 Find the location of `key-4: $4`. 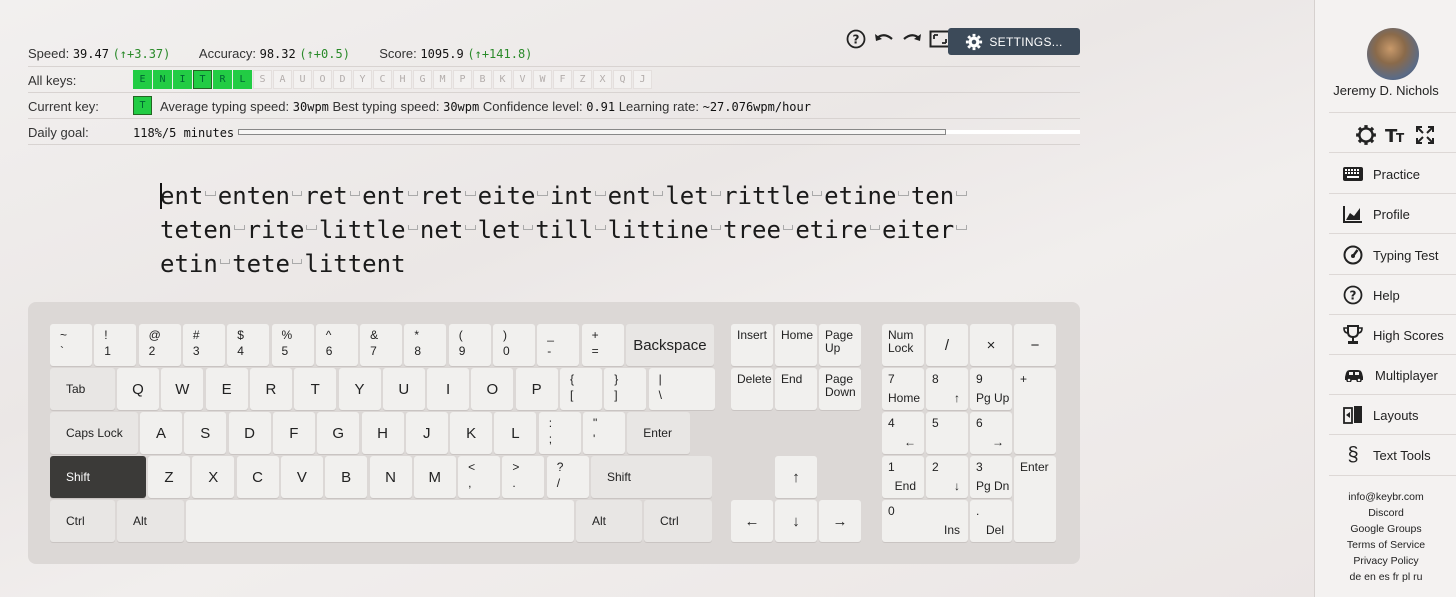

key-4: $4 is located at coordinates (248, 345).